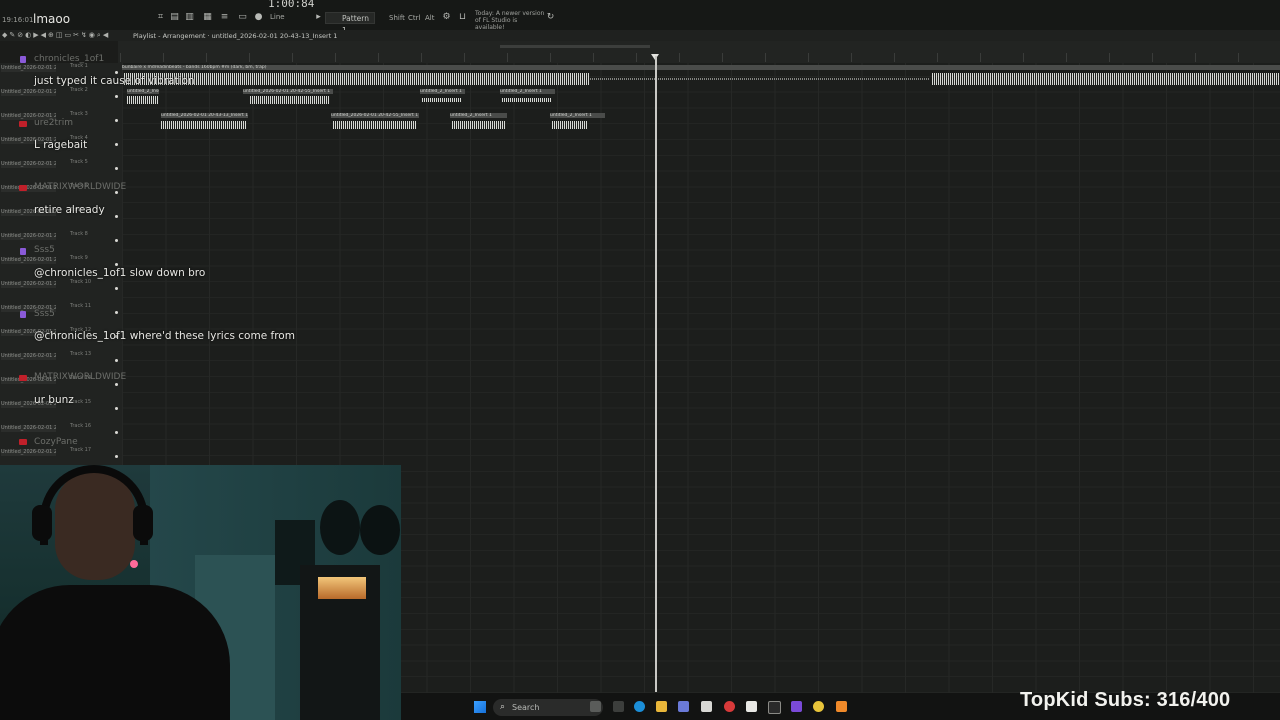 This screenshot has height=720, width=1280. I want to click on discord-icon, so click(796, 706).